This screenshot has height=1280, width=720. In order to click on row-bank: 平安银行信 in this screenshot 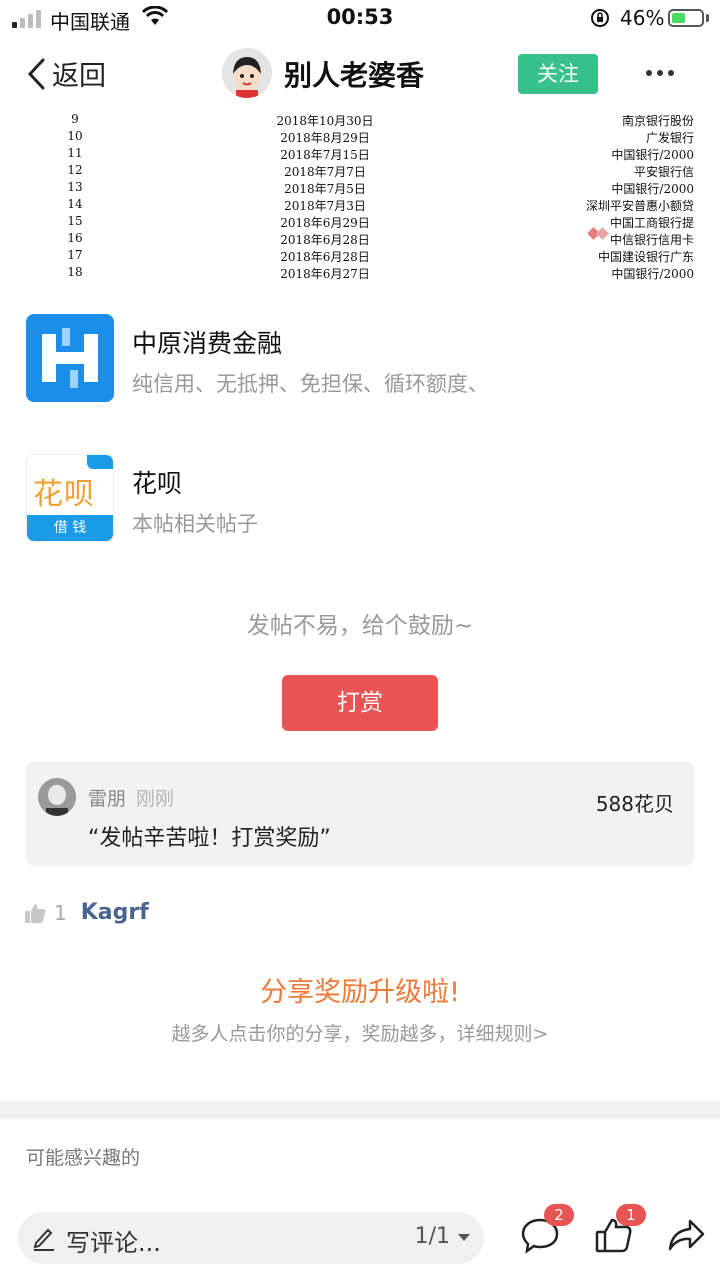, I will do `click(663, 172)`.